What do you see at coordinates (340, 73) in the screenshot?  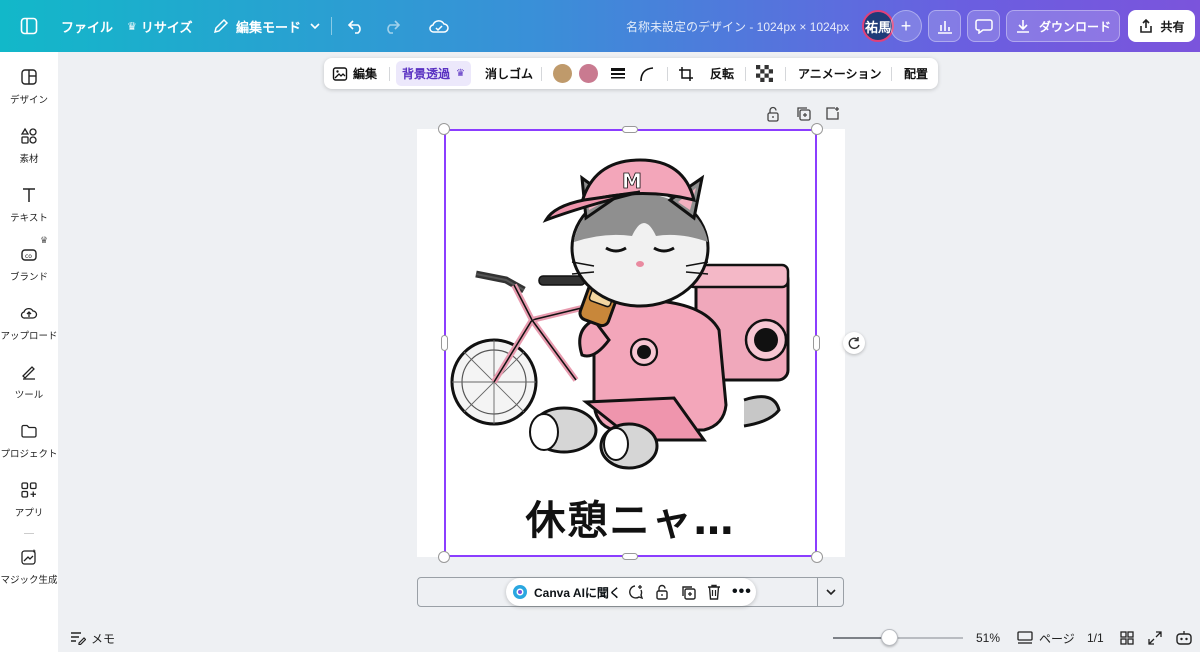 I see `image-edit-icon` at bounding box center [340, 73].